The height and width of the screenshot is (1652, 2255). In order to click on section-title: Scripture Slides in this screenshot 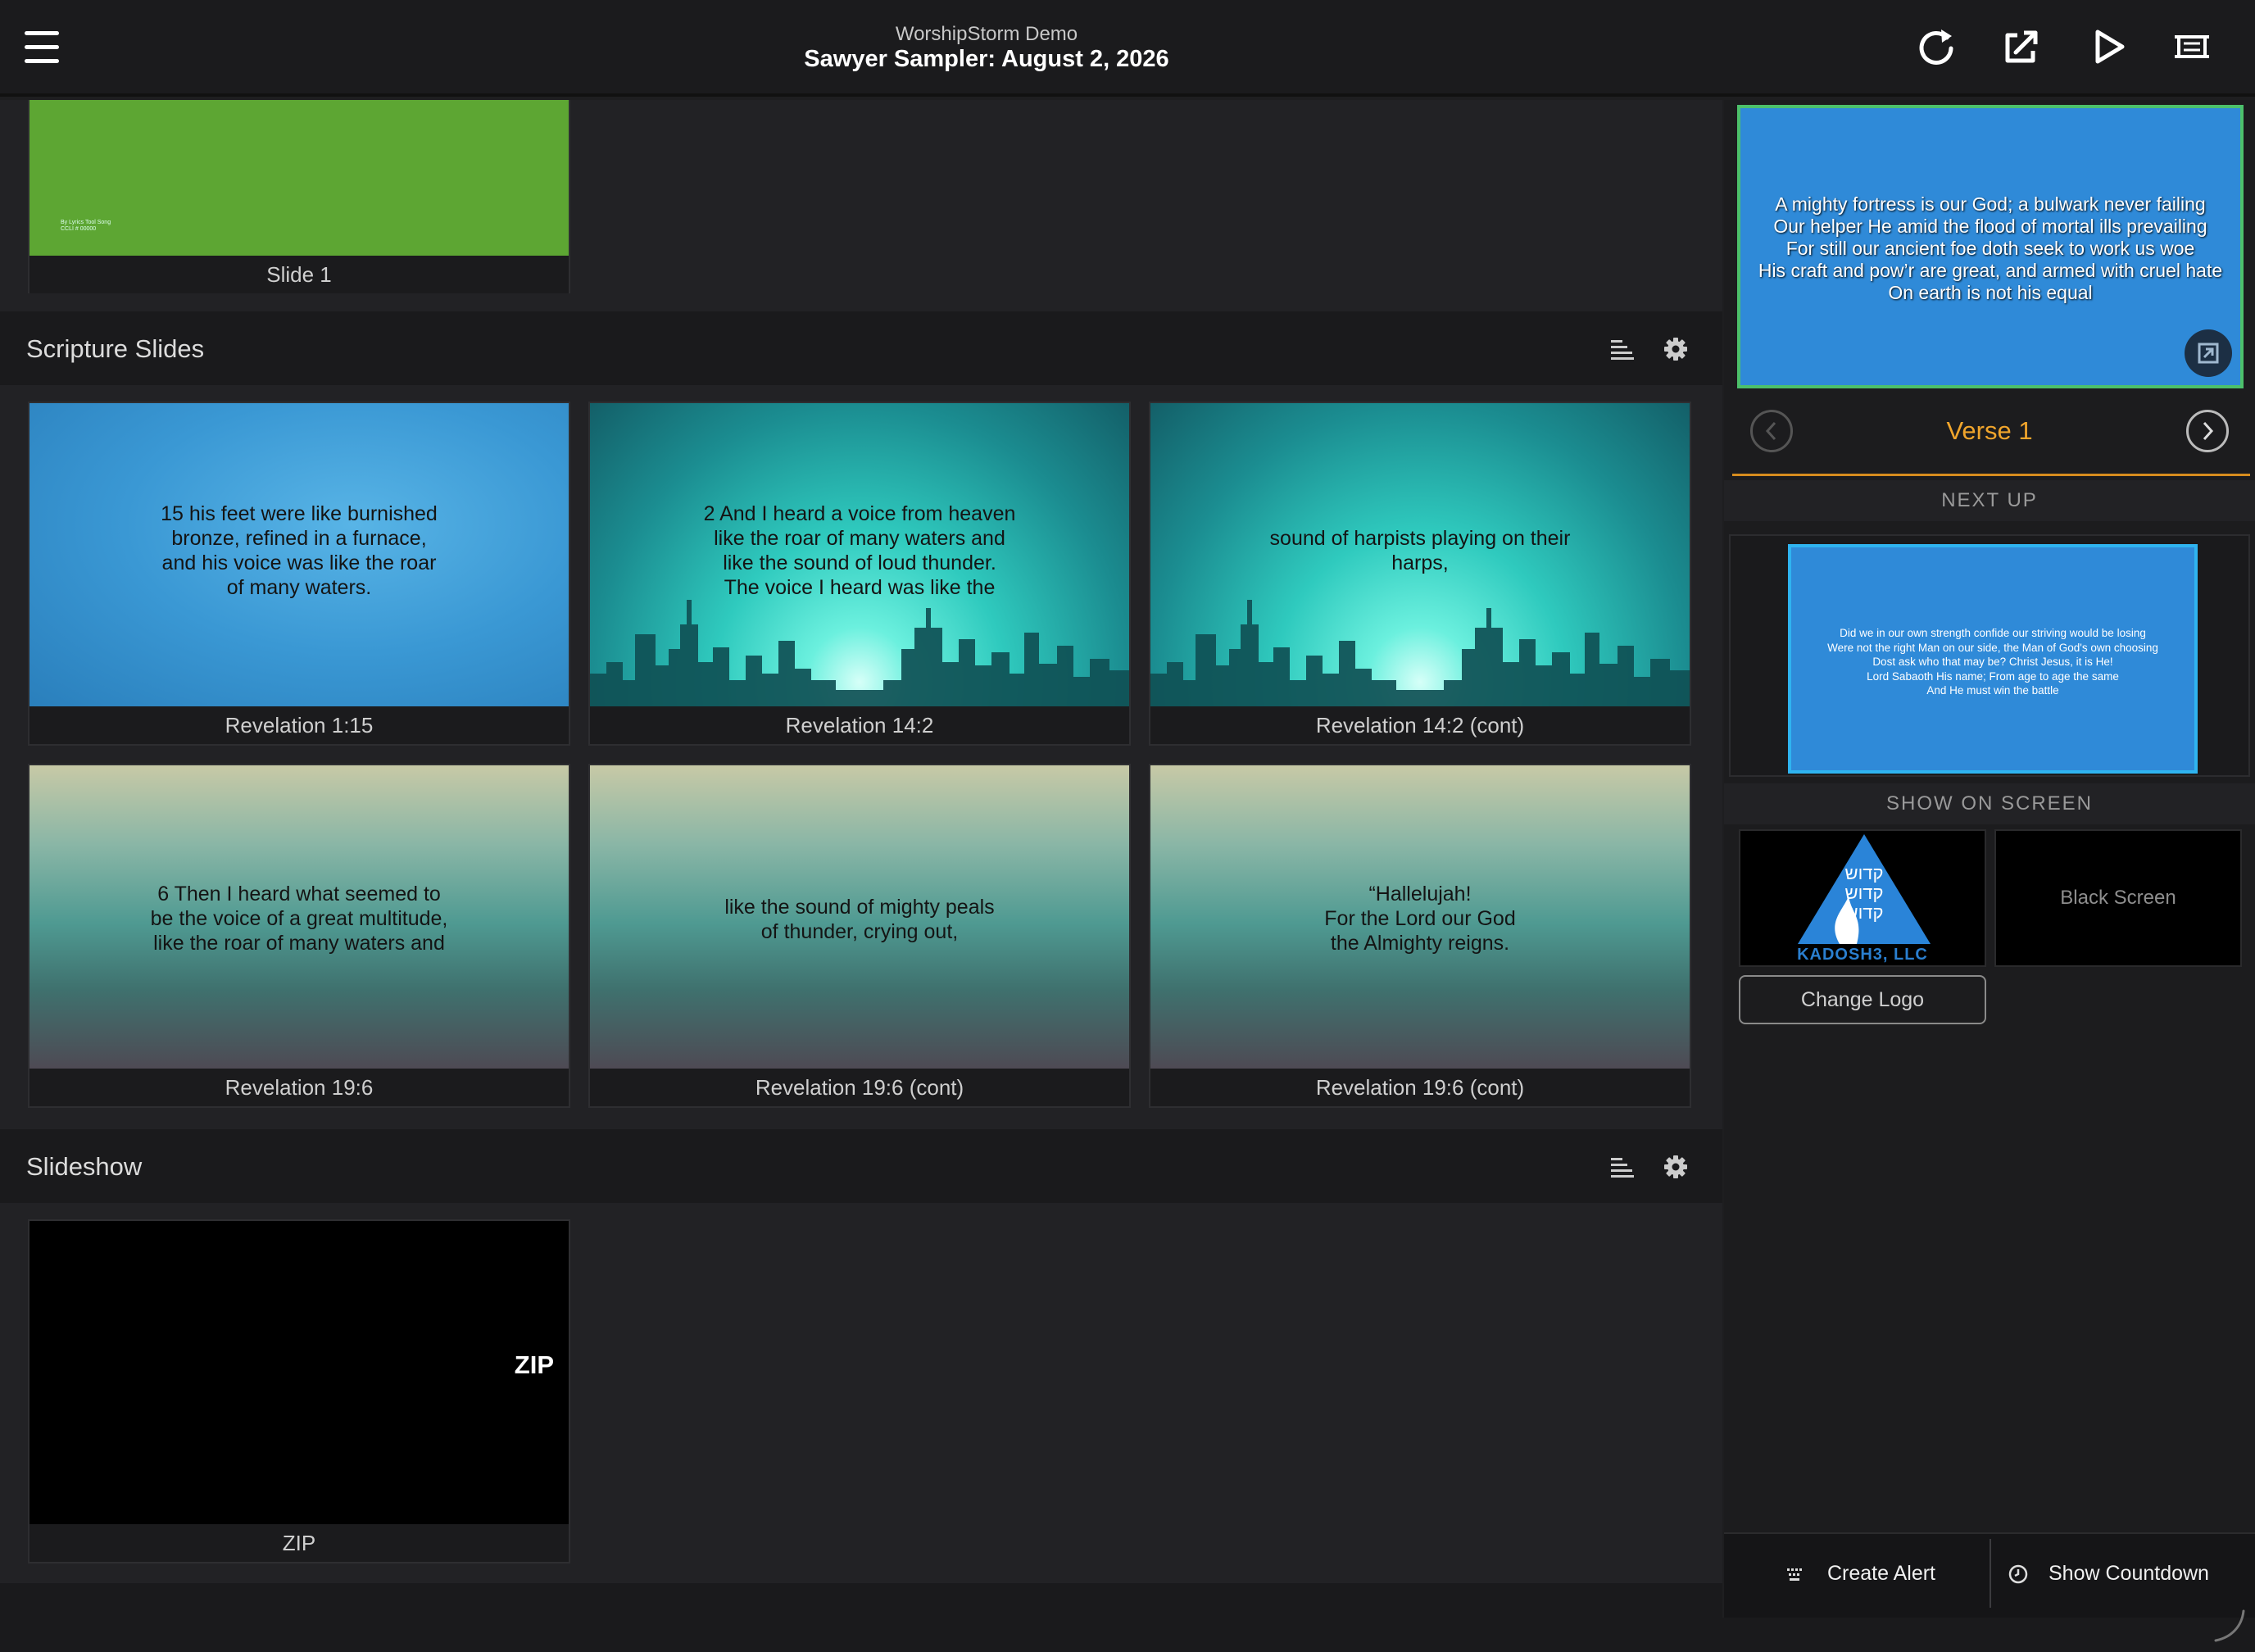, I will do `click(116, 348)`.